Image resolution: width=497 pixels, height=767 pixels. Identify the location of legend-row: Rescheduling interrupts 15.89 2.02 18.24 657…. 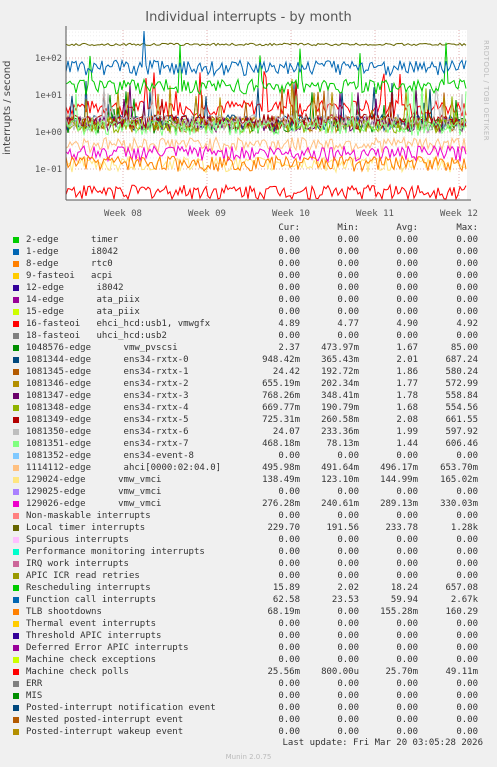
(248, 588).